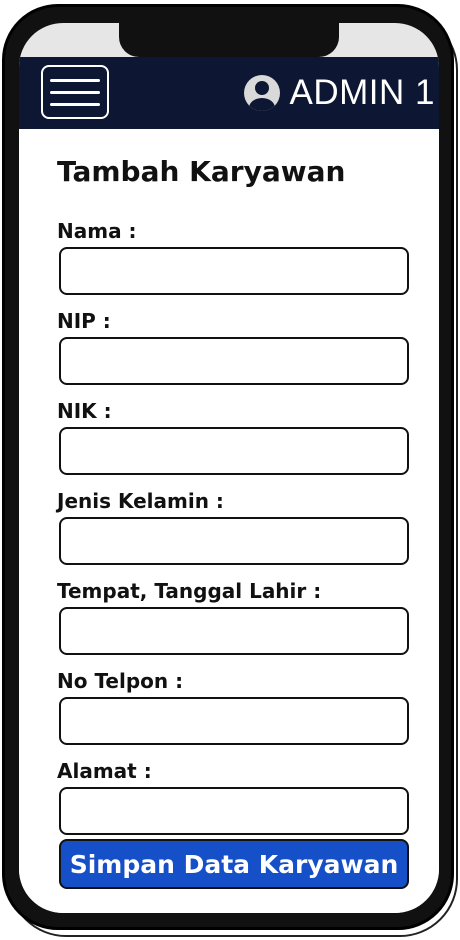 The height and width of the screenshot is (940, 460). Describe the element at coordinates (97, 231) in the screenshot. I see `nama-label: Nama :` at that location.